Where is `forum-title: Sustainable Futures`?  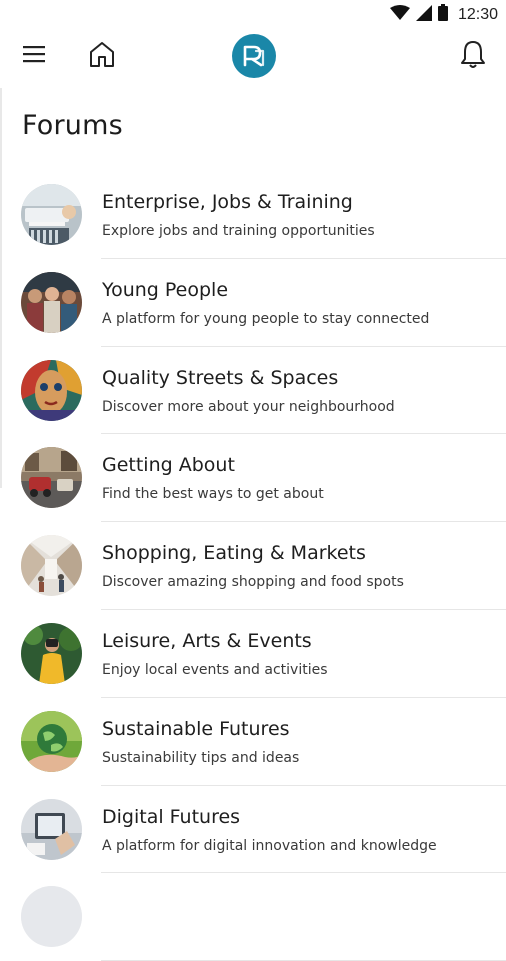
forum-title: Sustainable Futures is located at coordinates (196, 728).